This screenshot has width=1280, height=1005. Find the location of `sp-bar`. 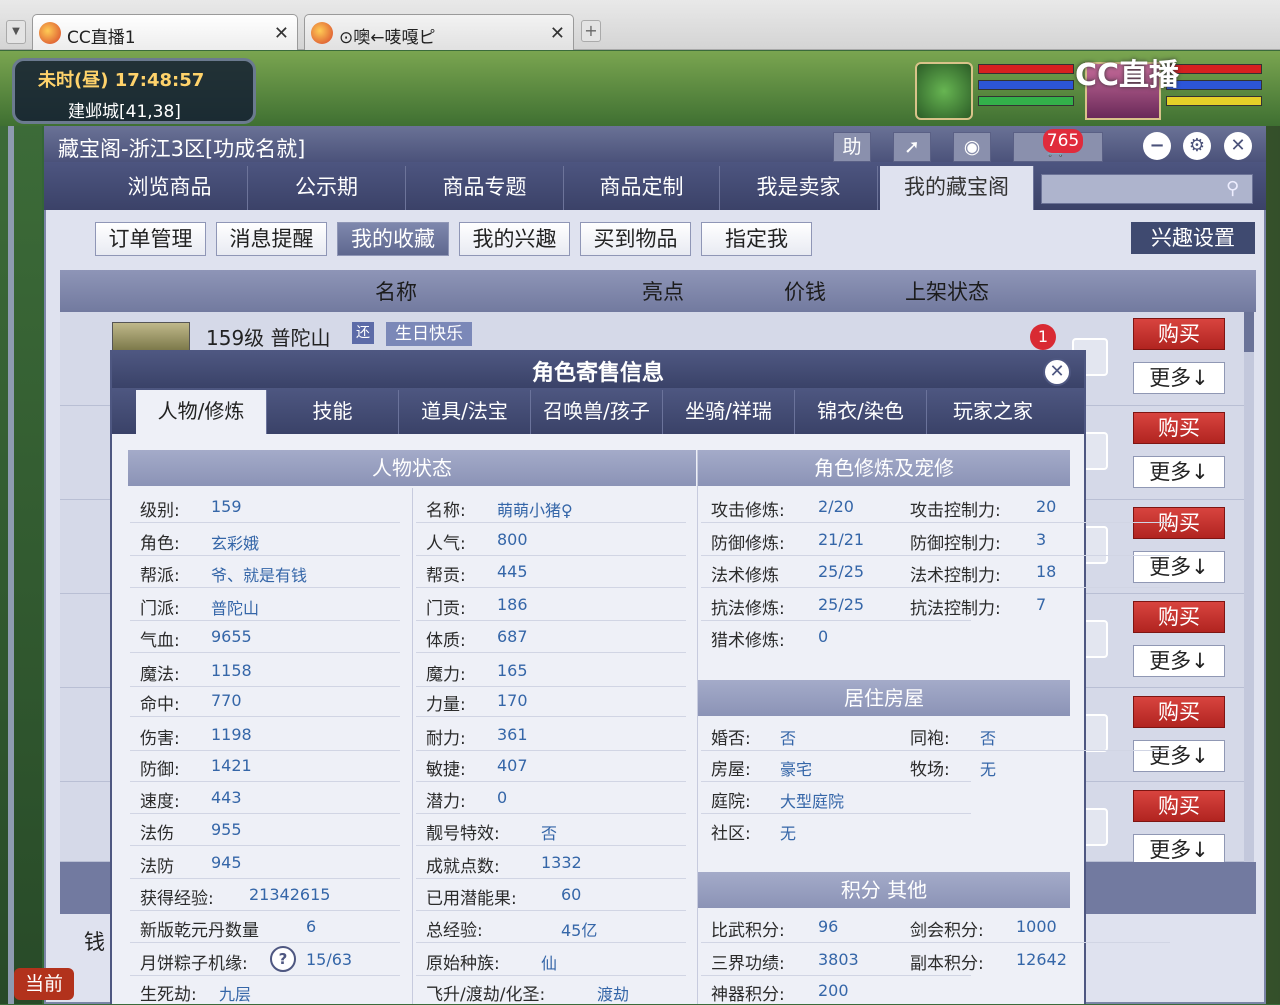

sp-bar is located at coordinates (1026, 101).